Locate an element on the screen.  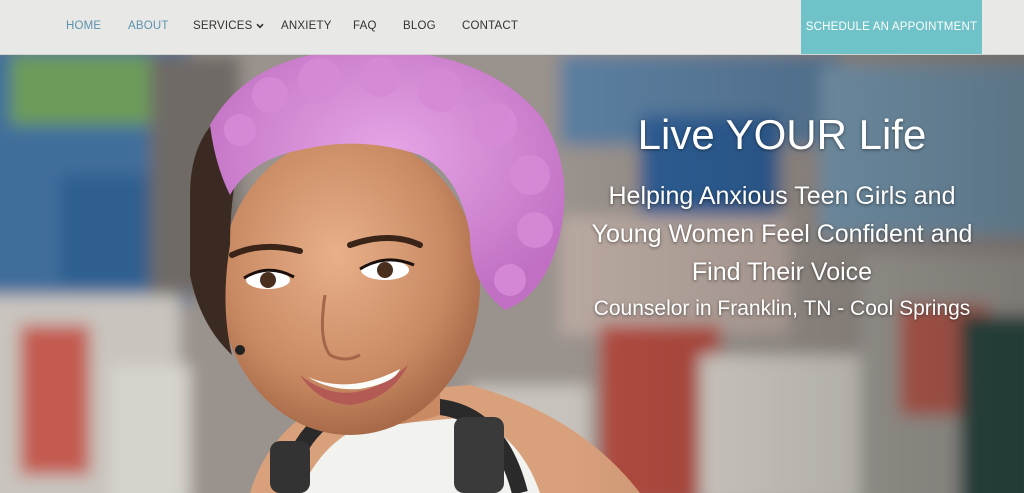
nav-item-faq: FAQ is located at coordinates (365, 26).